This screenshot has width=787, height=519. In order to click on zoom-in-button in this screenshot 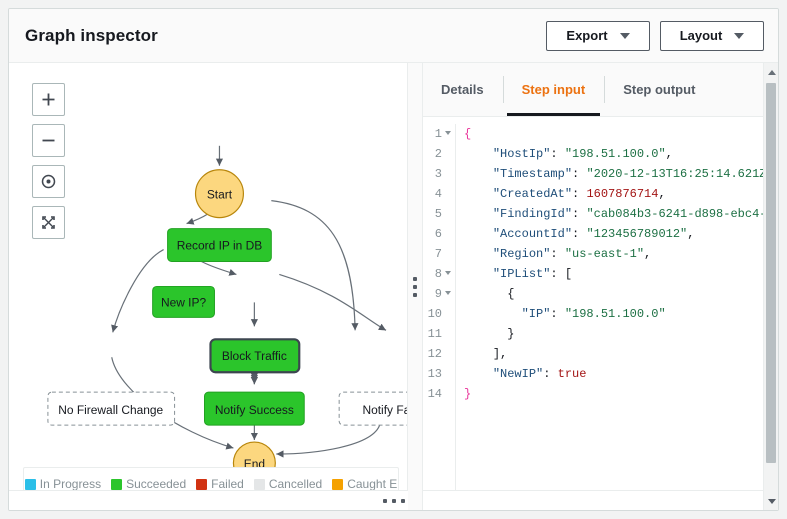, I will do `click(48, 99)`.